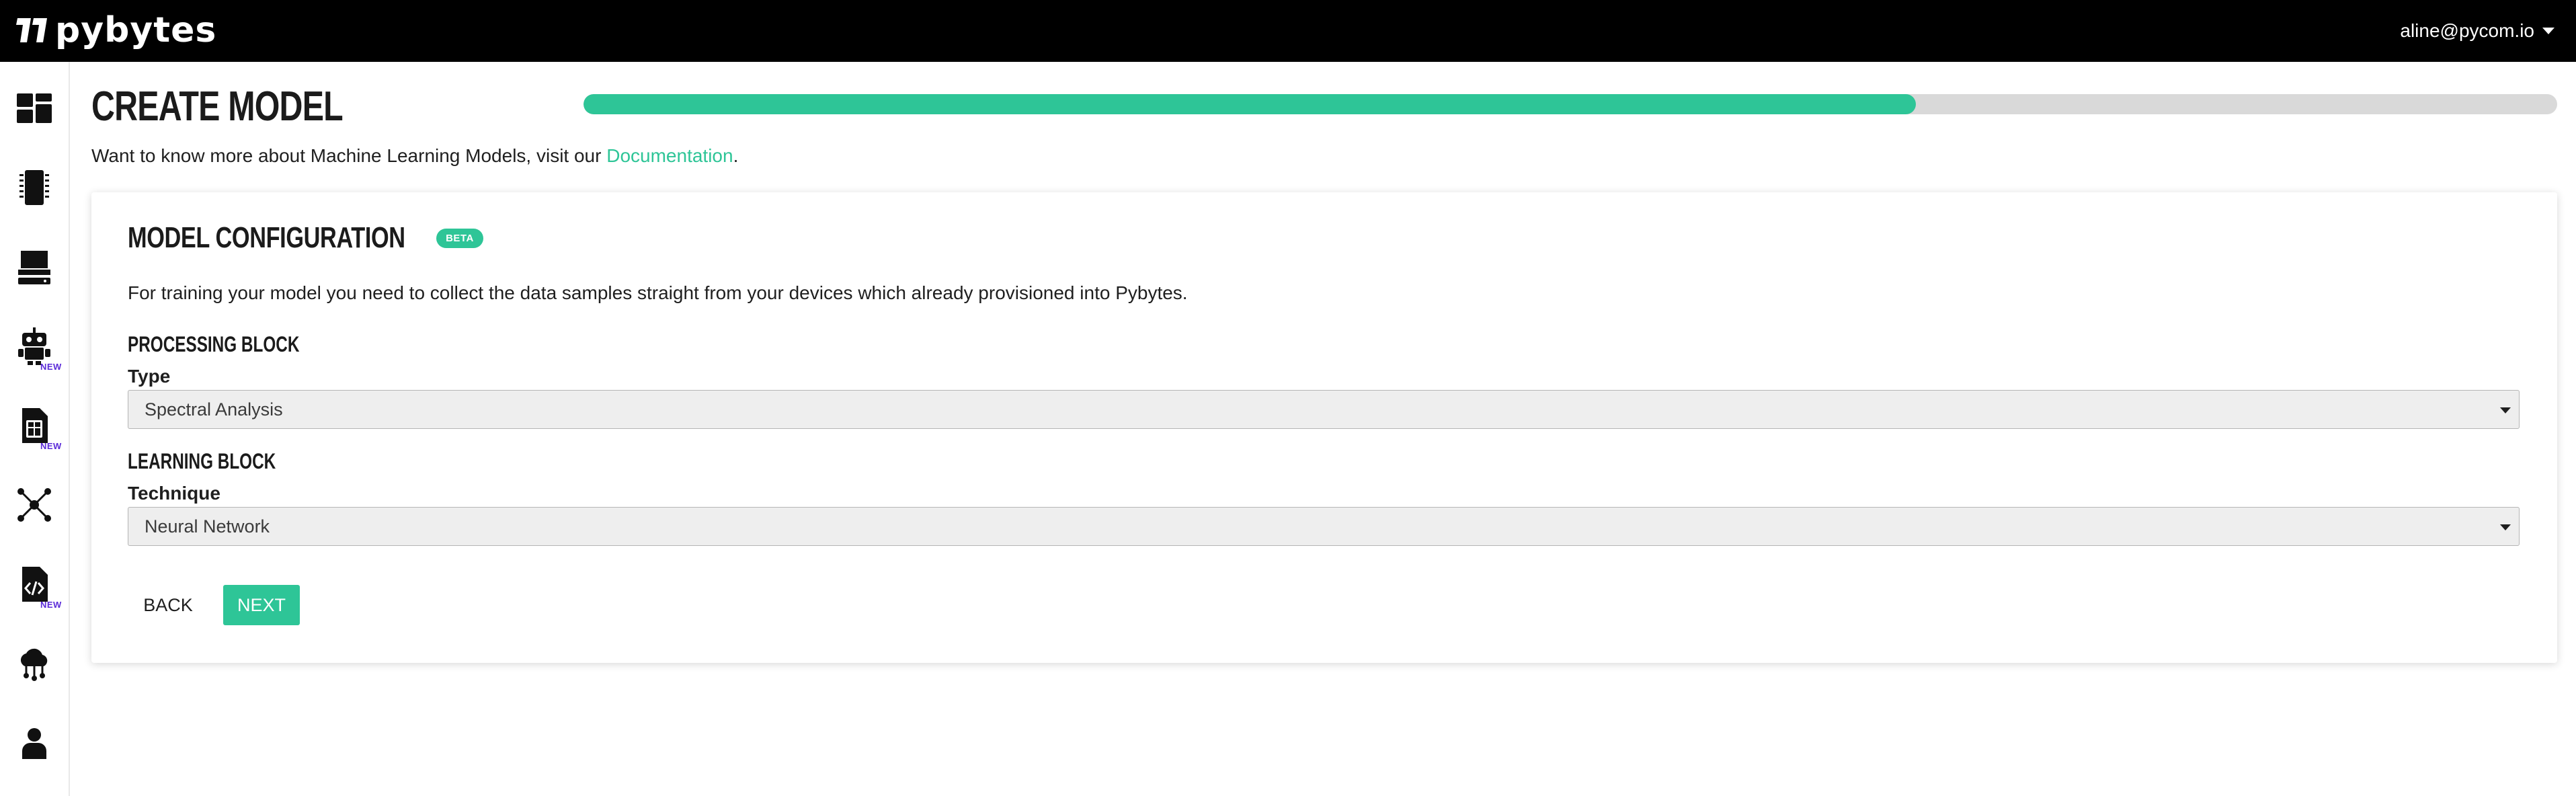  I want to click on sidebar-item-sim: NEW, so click(34, 426).